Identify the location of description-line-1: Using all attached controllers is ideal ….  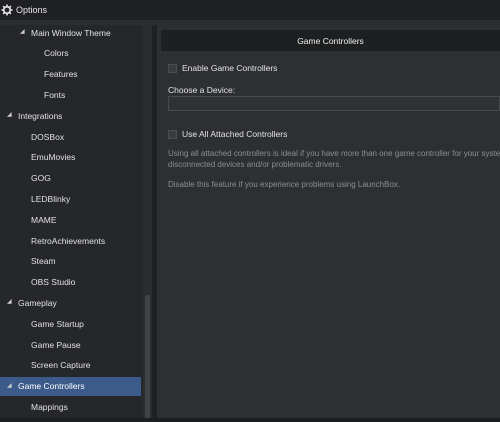
(334, 153).